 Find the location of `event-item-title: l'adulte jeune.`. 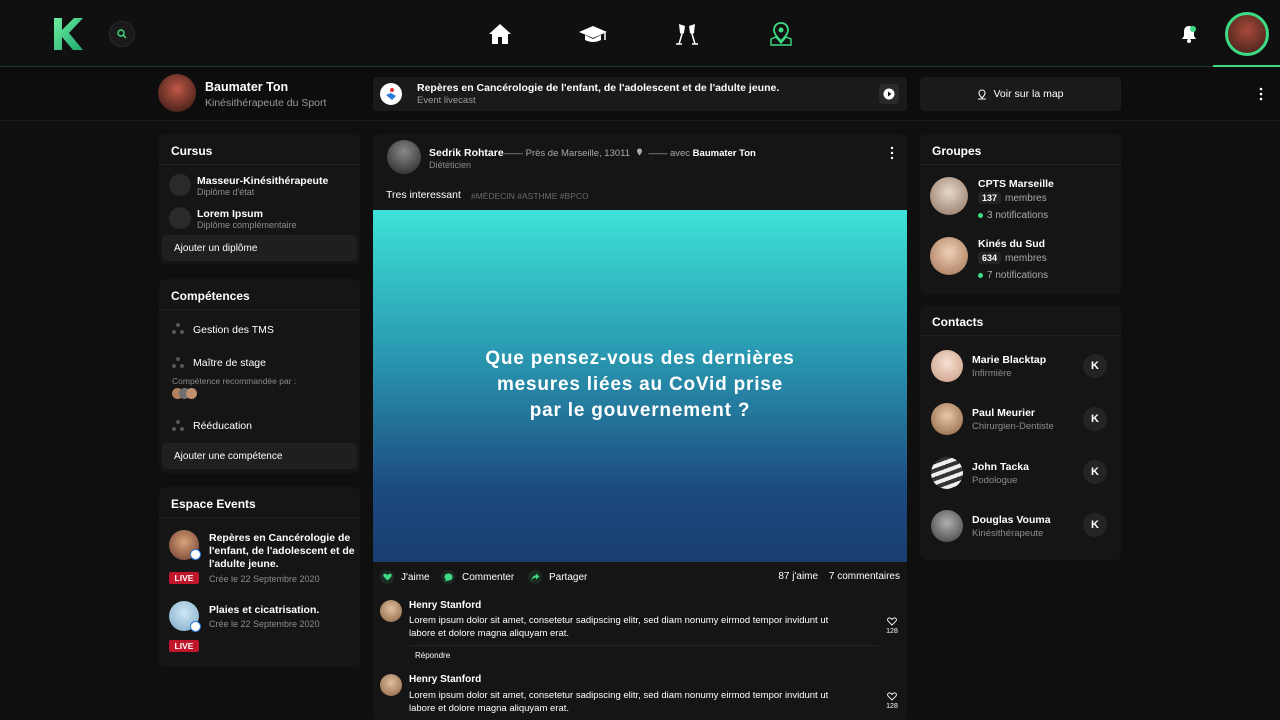

event-item-title: l'adulte jeune. is located at coordinates (244, 564).